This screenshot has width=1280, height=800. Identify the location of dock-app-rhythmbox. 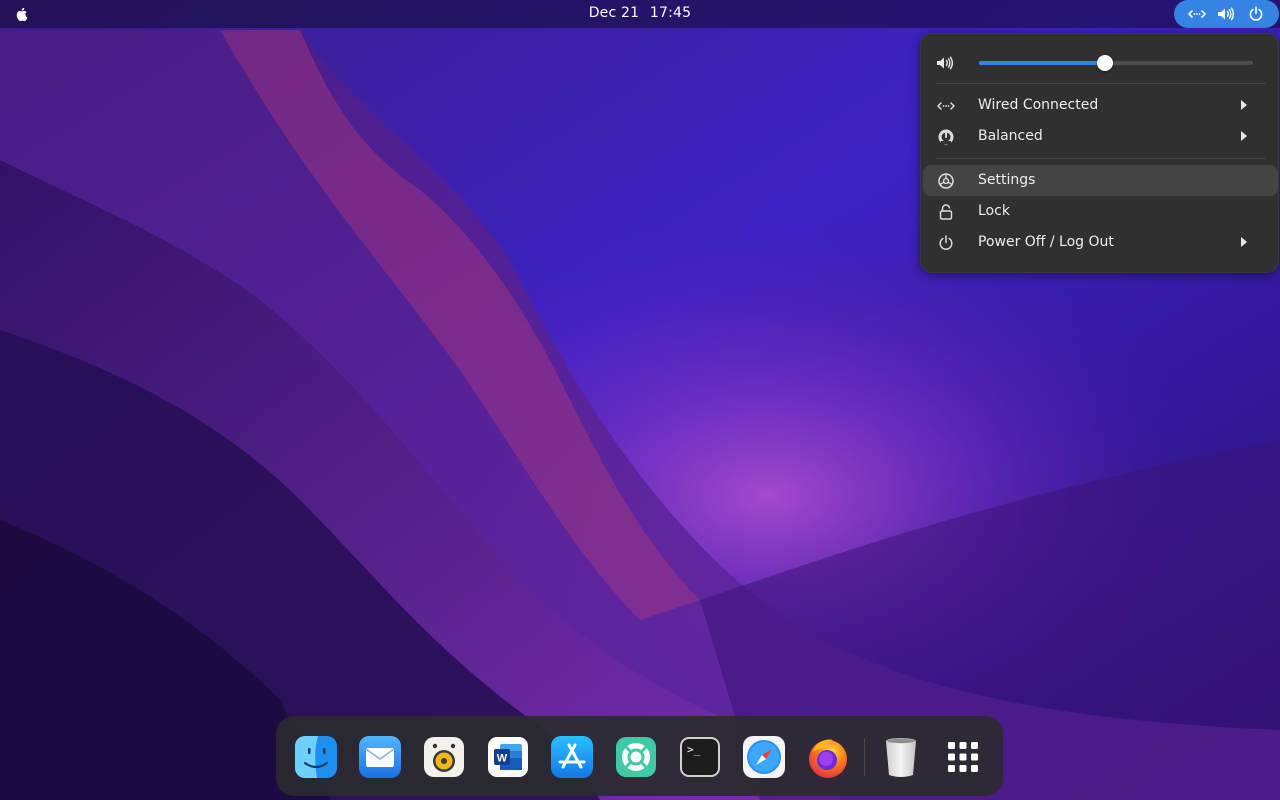
(444, 757).